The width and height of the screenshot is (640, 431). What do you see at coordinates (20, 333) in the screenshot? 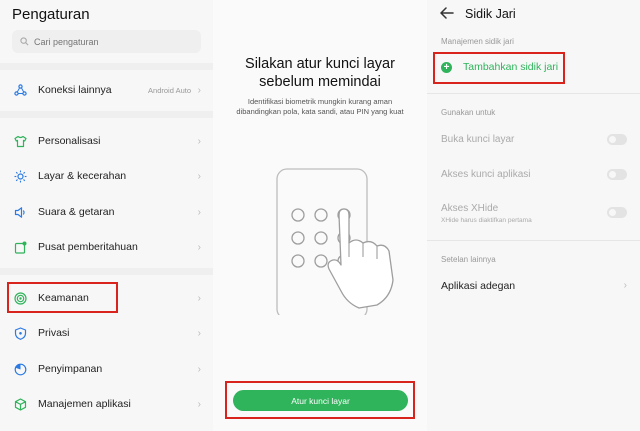
I see `shield-icon` at bounding box center [20, 333].